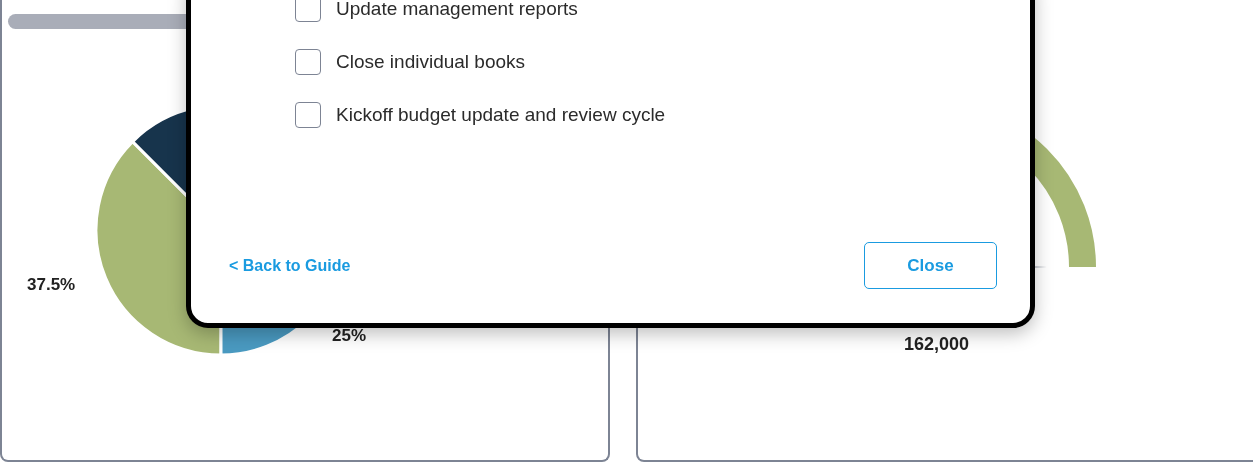 This screenshot has width=1253, height=464. What do you see at coordinates (937, 344) in the screenshot?
I see `gauge-value: 162,000` at bounding box center [937, 344].